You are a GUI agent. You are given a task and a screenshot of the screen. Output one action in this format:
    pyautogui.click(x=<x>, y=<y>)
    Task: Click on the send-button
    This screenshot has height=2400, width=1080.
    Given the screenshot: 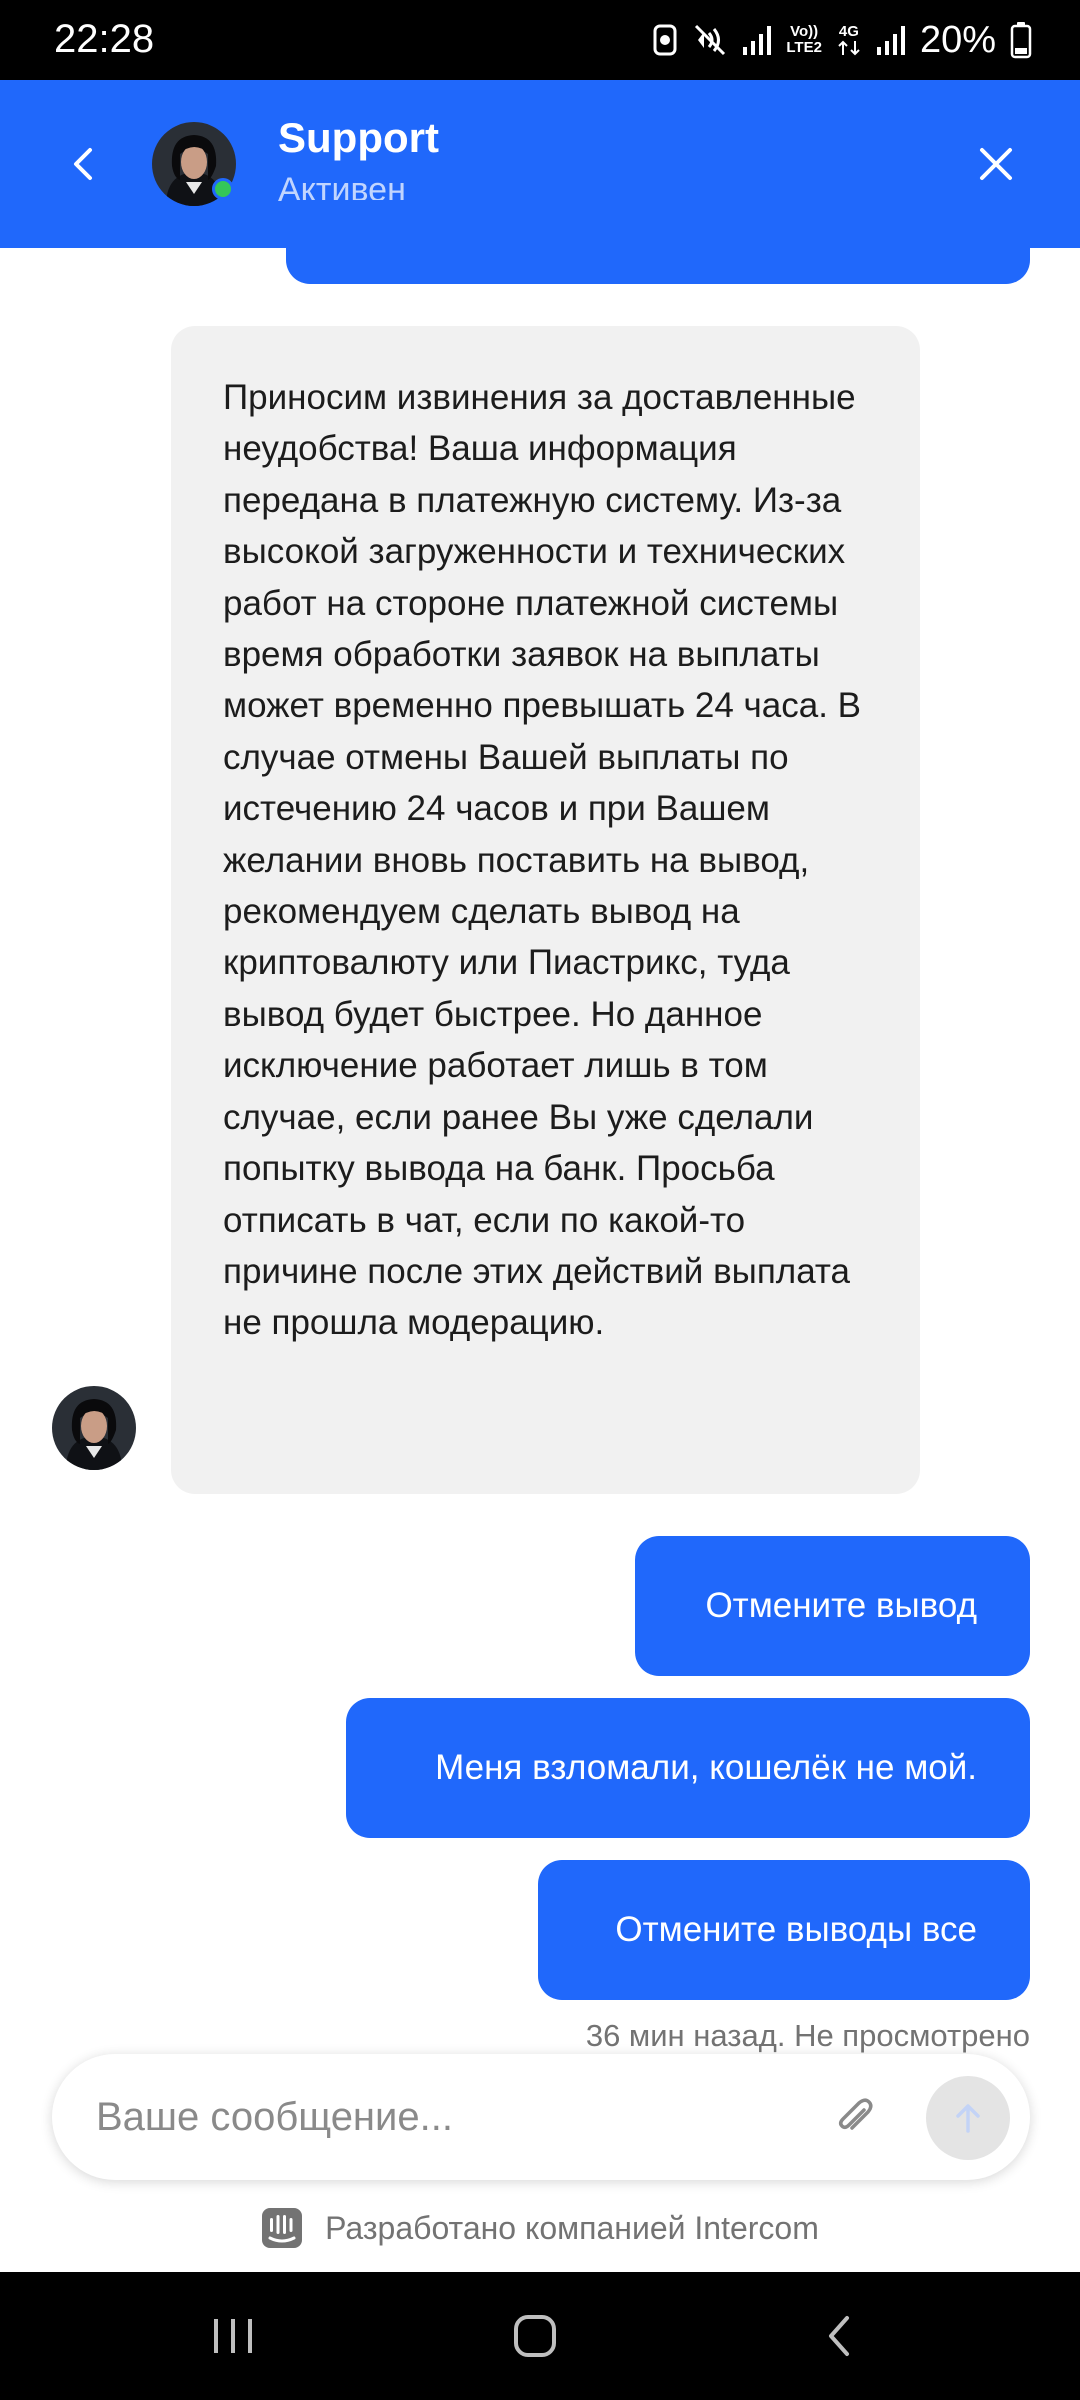 What is the action you would take?
    pyautogui.click(x=968, y=2118)
    